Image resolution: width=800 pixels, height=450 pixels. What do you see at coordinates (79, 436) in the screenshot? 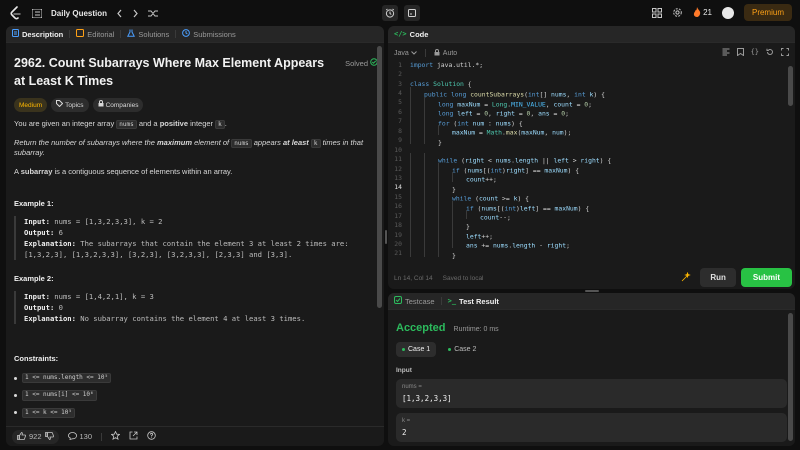
I see `comments-button: 130` at bounding box center [79, 436].